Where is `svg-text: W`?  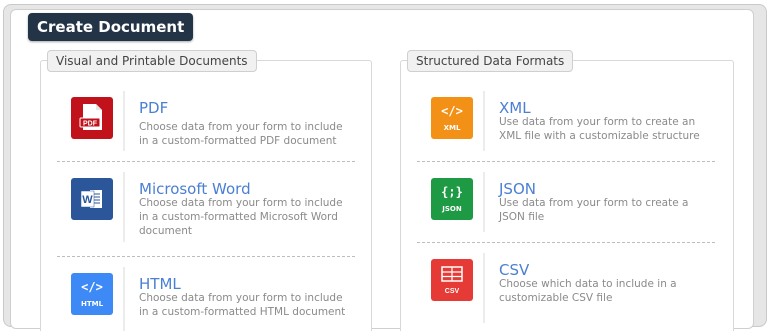
svg-text: W is located at coordinates (87, 200).